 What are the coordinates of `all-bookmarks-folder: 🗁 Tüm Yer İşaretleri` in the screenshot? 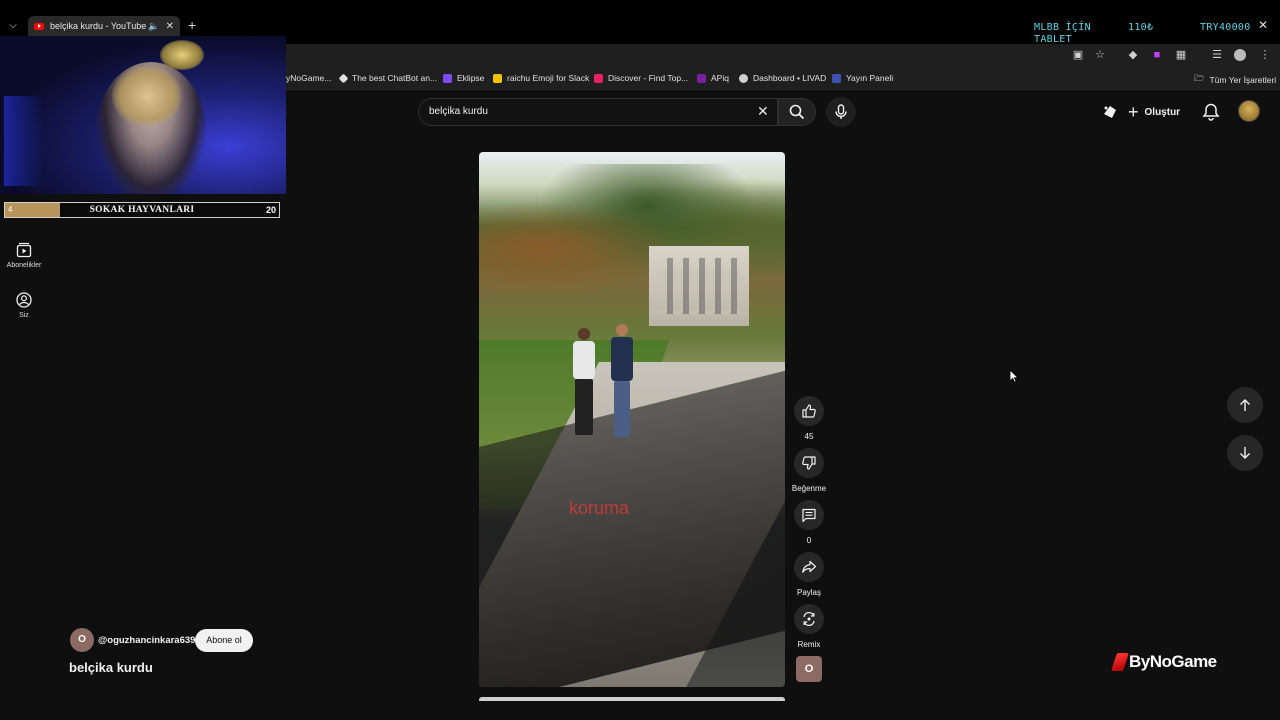 It's located at (1235, 80).